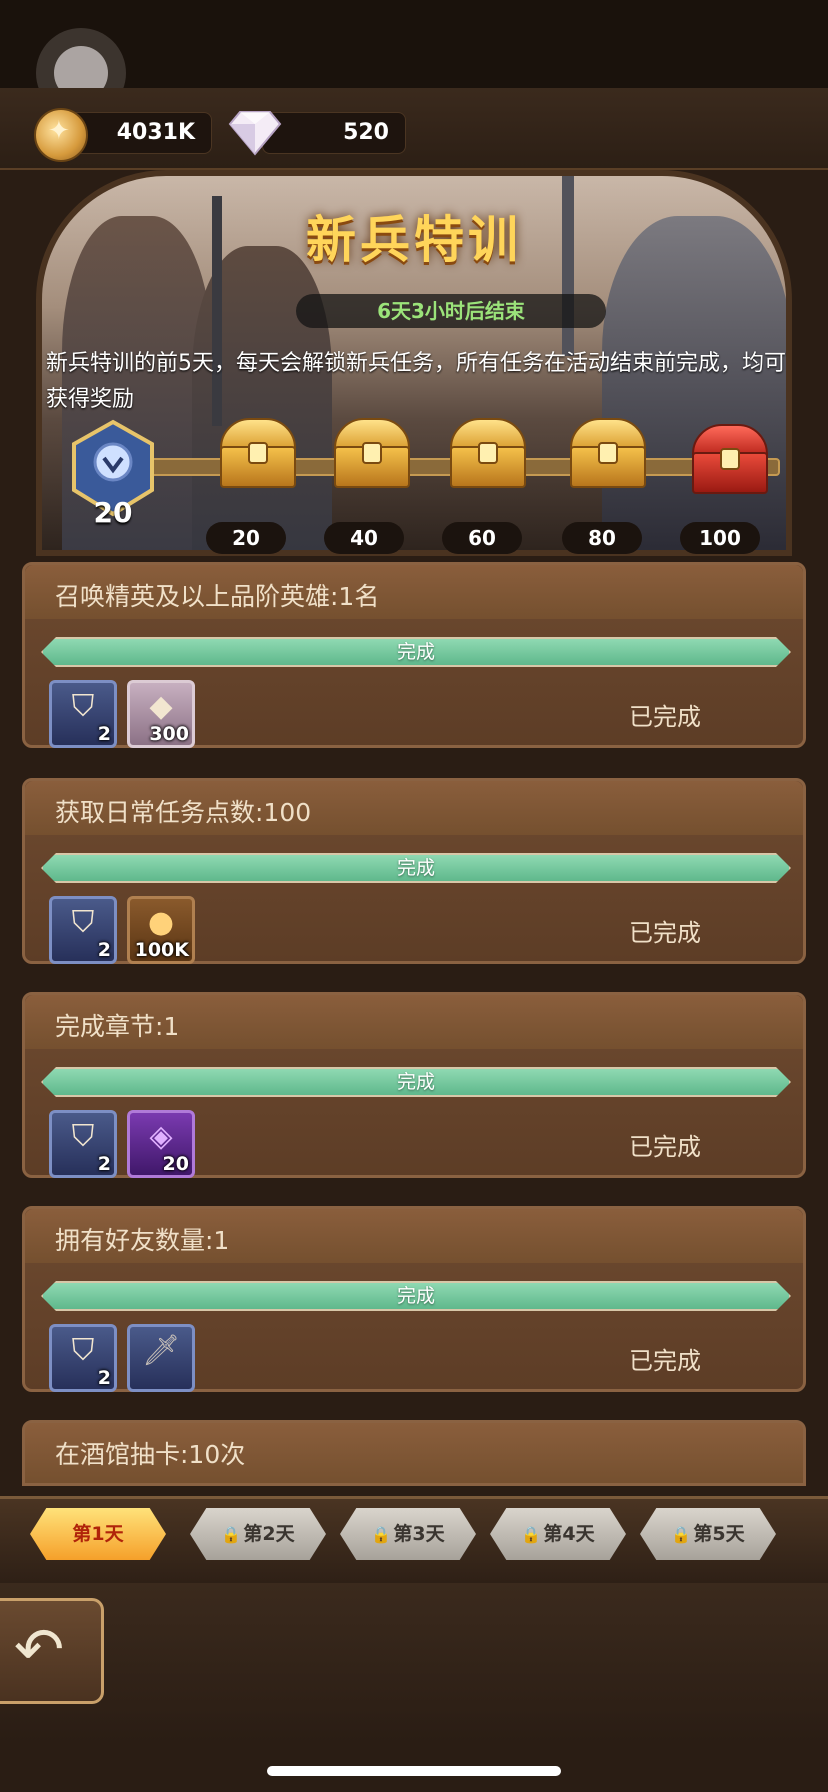  I want to click on task-title: 召唤精英及以上品阶英雄:1名, so click(217, 596).